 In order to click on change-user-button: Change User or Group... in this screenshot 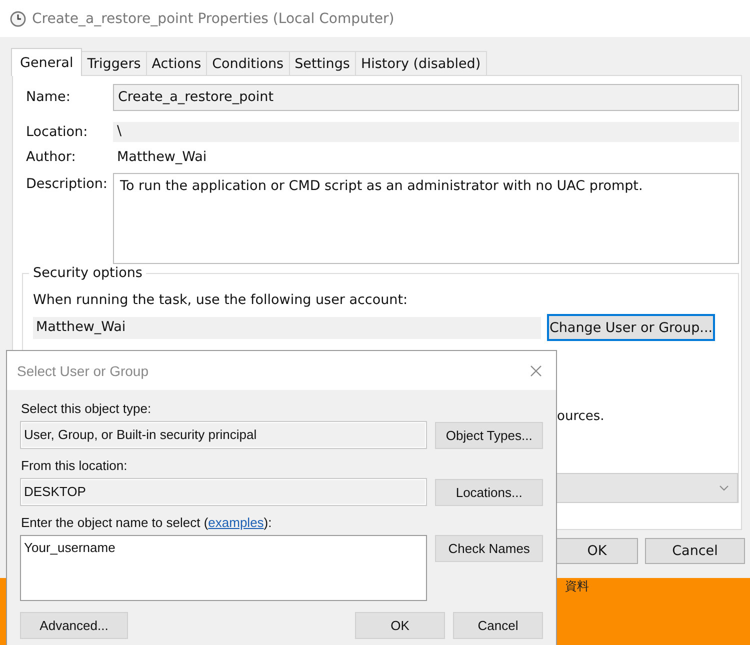, I will do `click(631, 327)`.